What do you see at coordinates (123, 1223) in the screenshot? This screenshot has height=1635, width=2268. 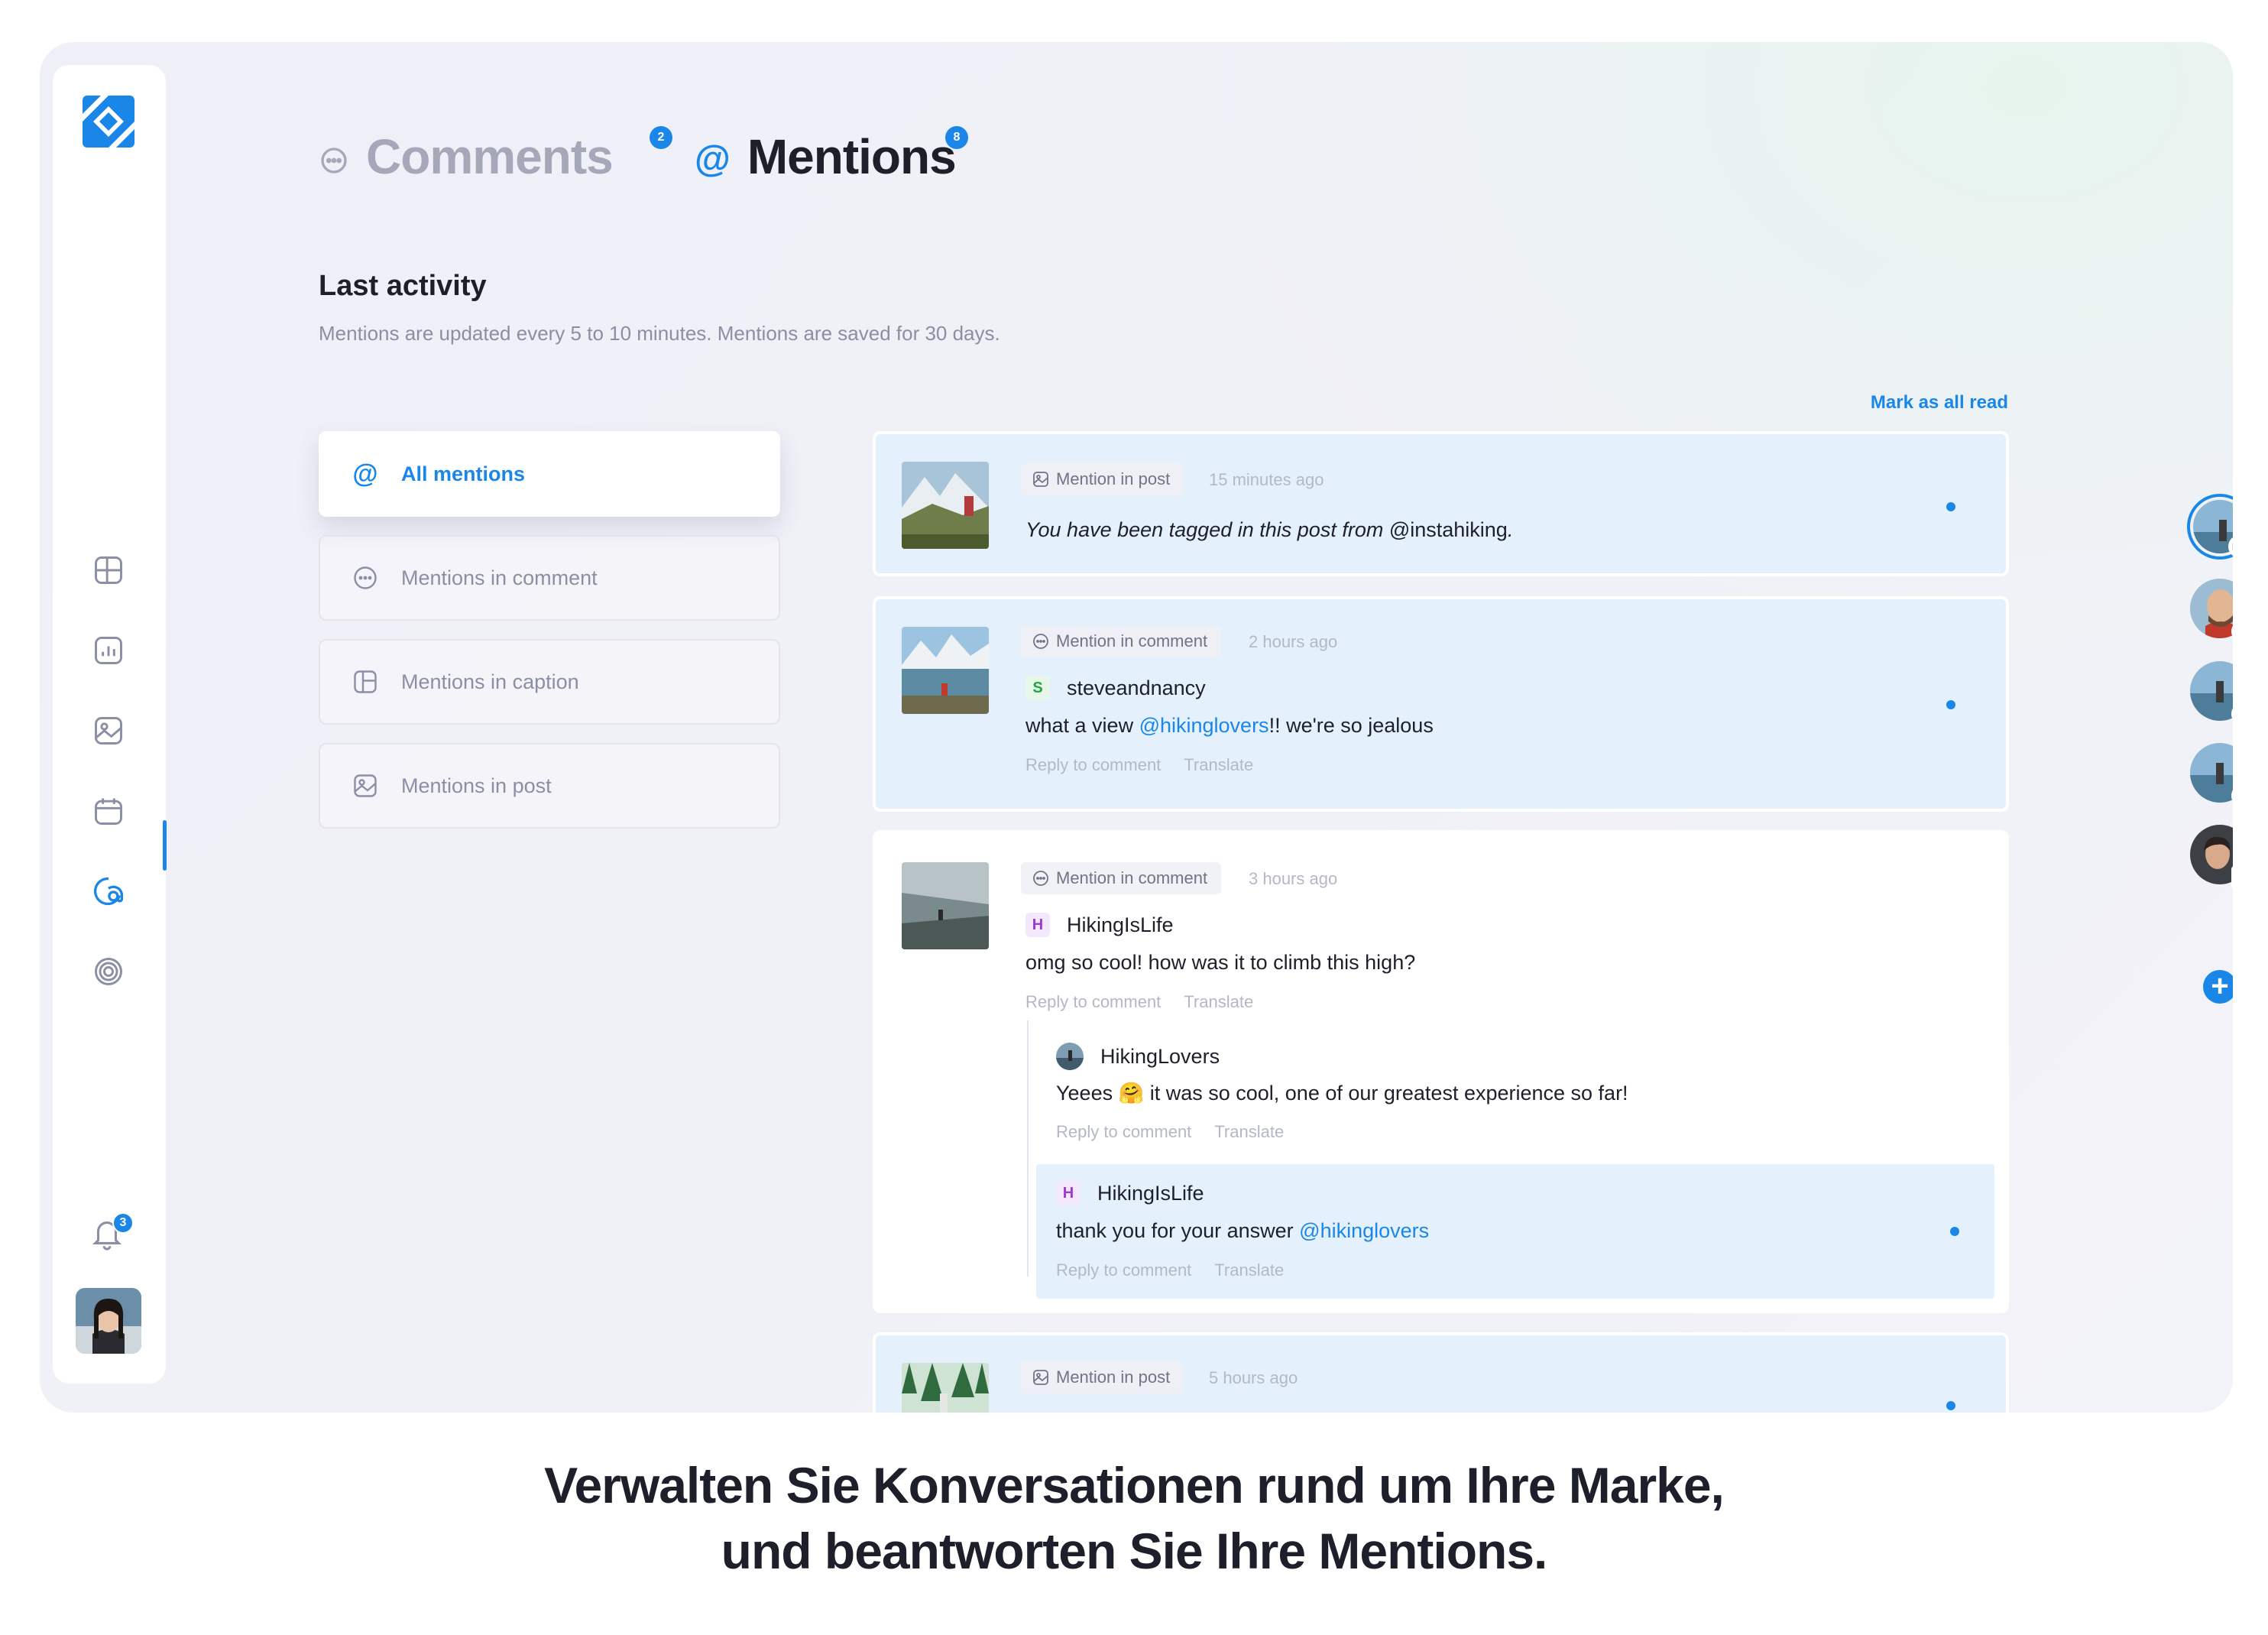 I see `notifications-badge: 3` at bounding box center [123, 1223].